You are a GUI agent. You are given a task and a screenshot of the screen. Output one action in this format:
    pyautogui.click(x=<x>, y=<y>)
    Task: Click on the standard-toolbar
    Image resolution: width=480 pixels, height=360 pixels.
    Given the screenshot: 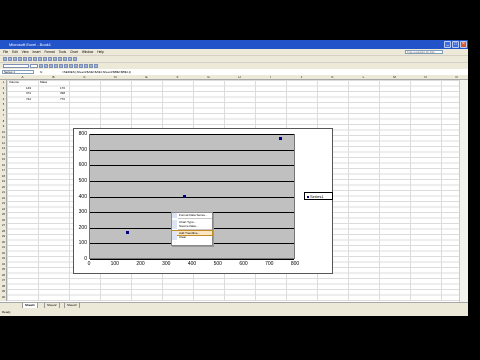 What is the action you would take?
    pyautogui.click(x=234, y=58)
    